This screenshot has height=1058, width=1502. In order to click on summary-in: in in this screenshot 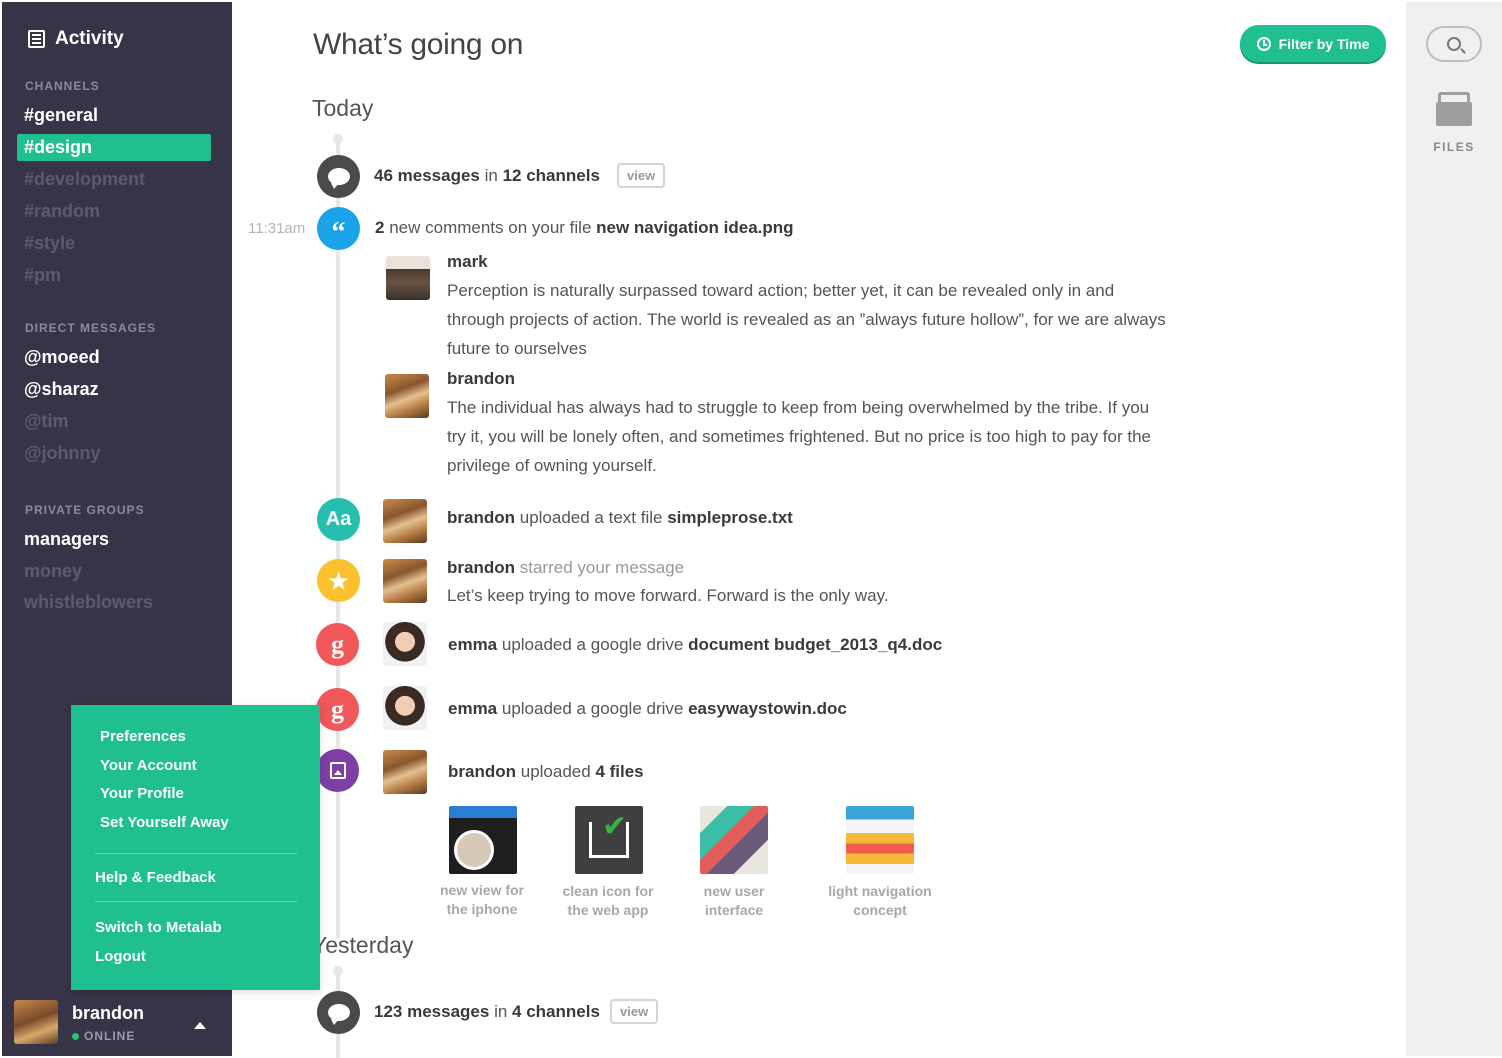, I will do `click(491, 175)`.